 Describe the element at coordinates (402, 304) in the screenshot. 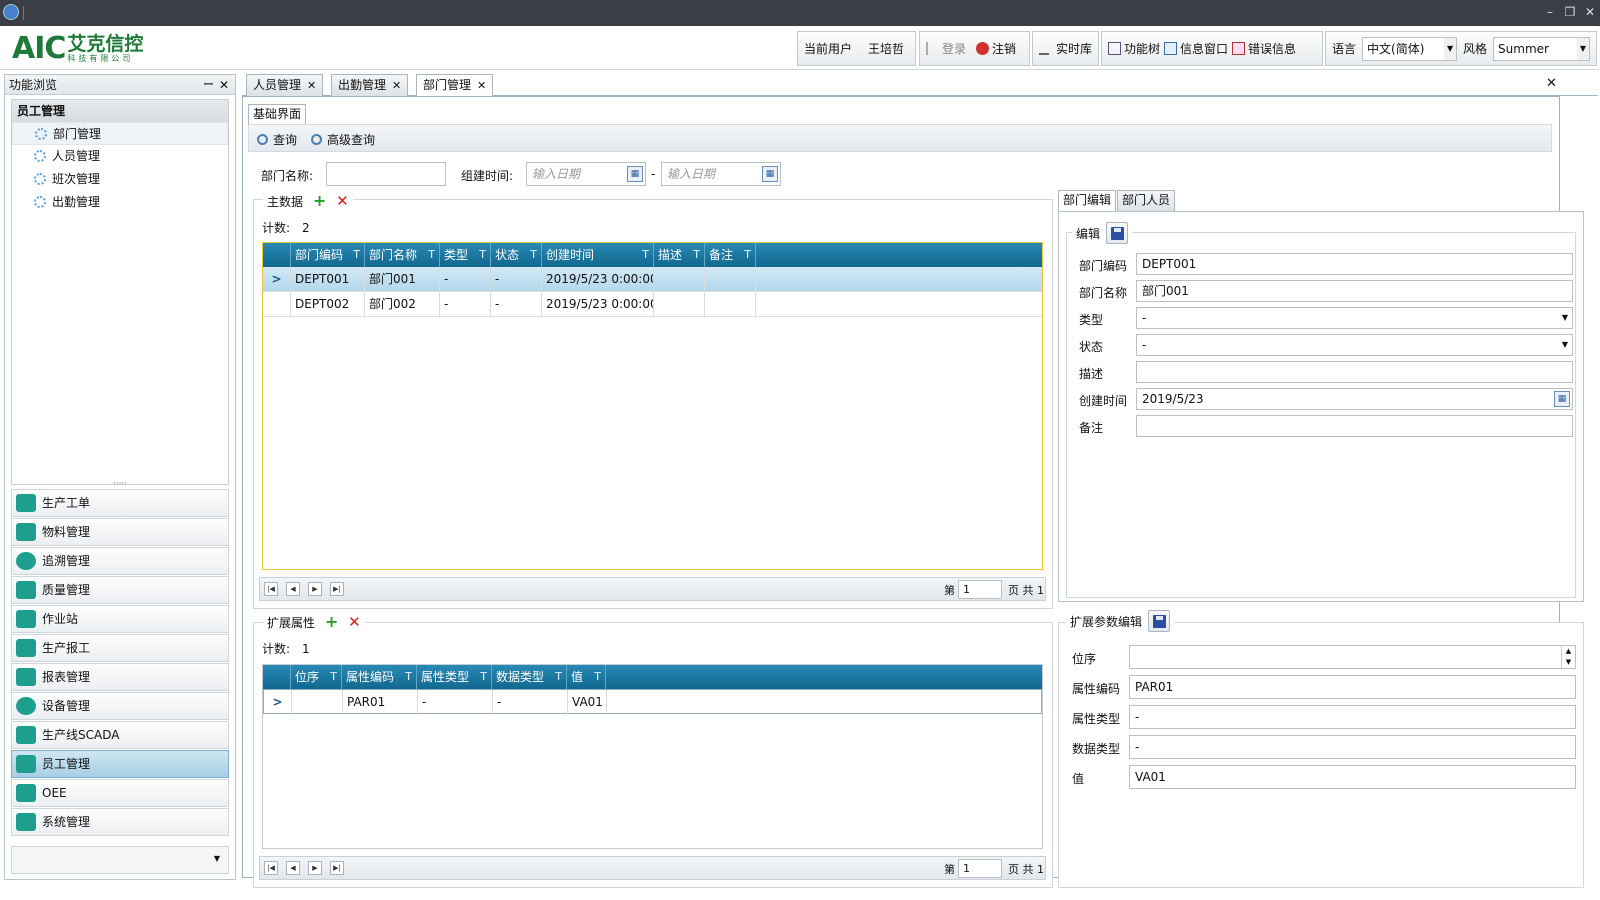

I see `cell: 部门002` at that location.